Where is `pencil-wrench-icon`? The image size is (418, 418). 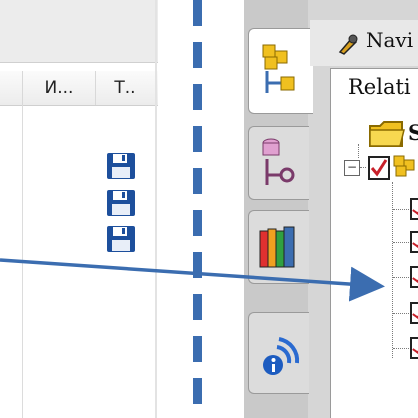
pencil-wrench-icon is located at coordinates (348, 44).